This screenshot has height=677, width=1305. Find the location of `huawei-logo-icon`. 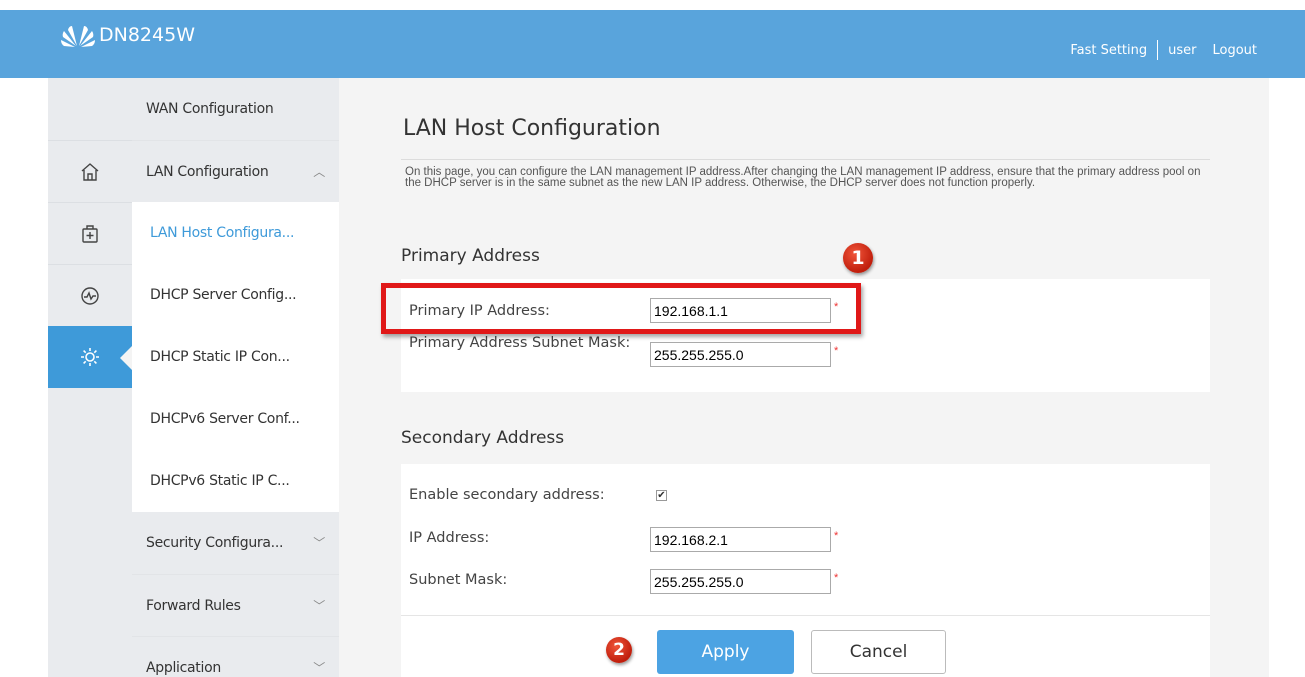

huawei-logo-icon is located at coordinates (78, 36).